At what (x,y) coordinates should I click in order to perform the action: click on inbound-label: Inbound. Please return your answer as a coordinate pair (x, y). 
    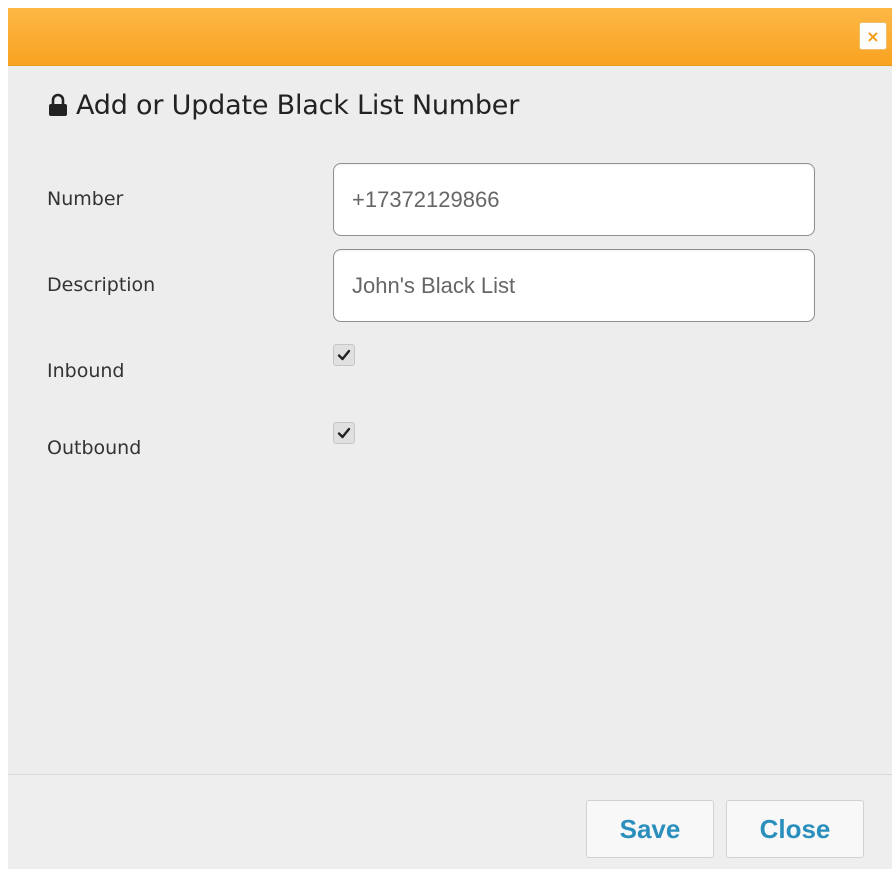
    Looking at the image, I should click on (86, 371).